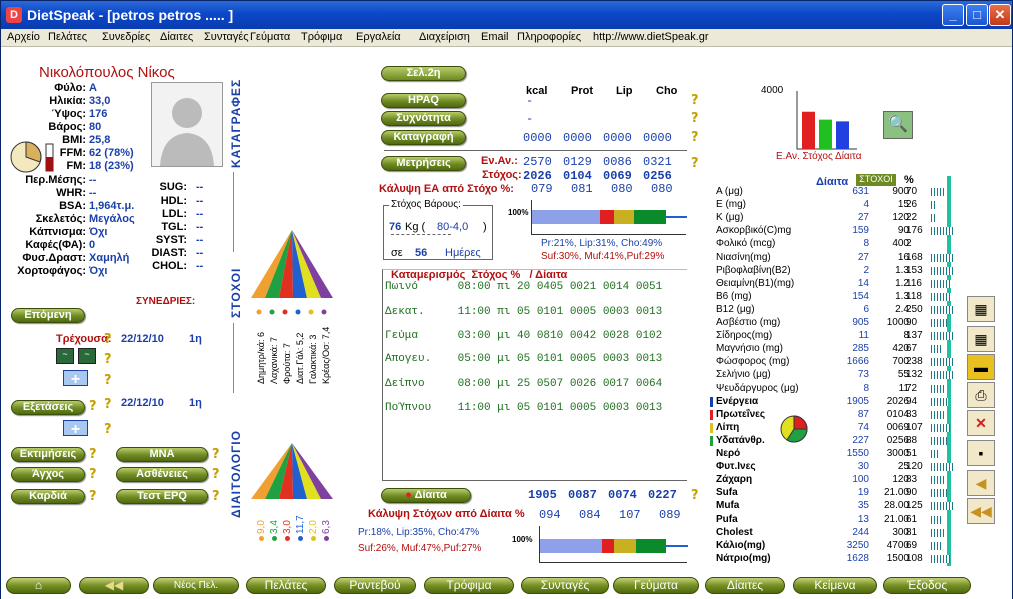 This screenshot has width=1013, height=599. I want to click on patient-field-value: 1,964τ.μ., so click(112, 206).